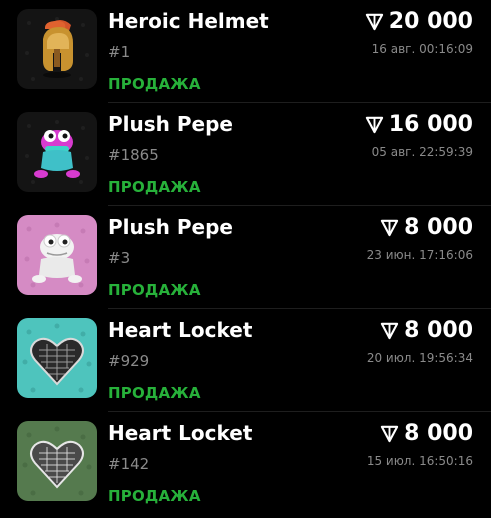 The image size is (491, 518). I want to click on sale-date: 23 июн. 17:16:06, so click(419, 255).